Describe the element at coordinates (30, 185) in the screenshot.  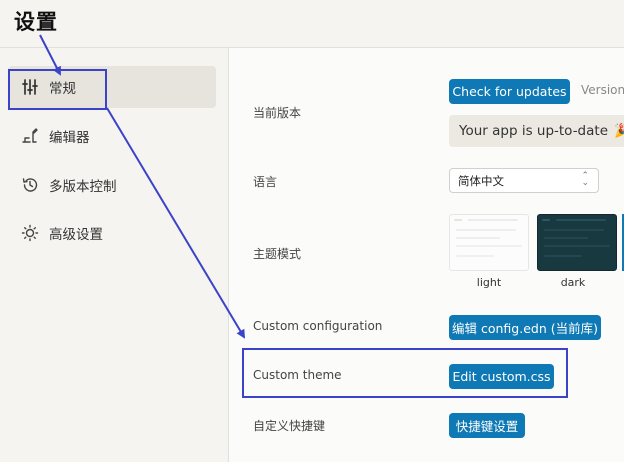
I see `history-icon` at that location.